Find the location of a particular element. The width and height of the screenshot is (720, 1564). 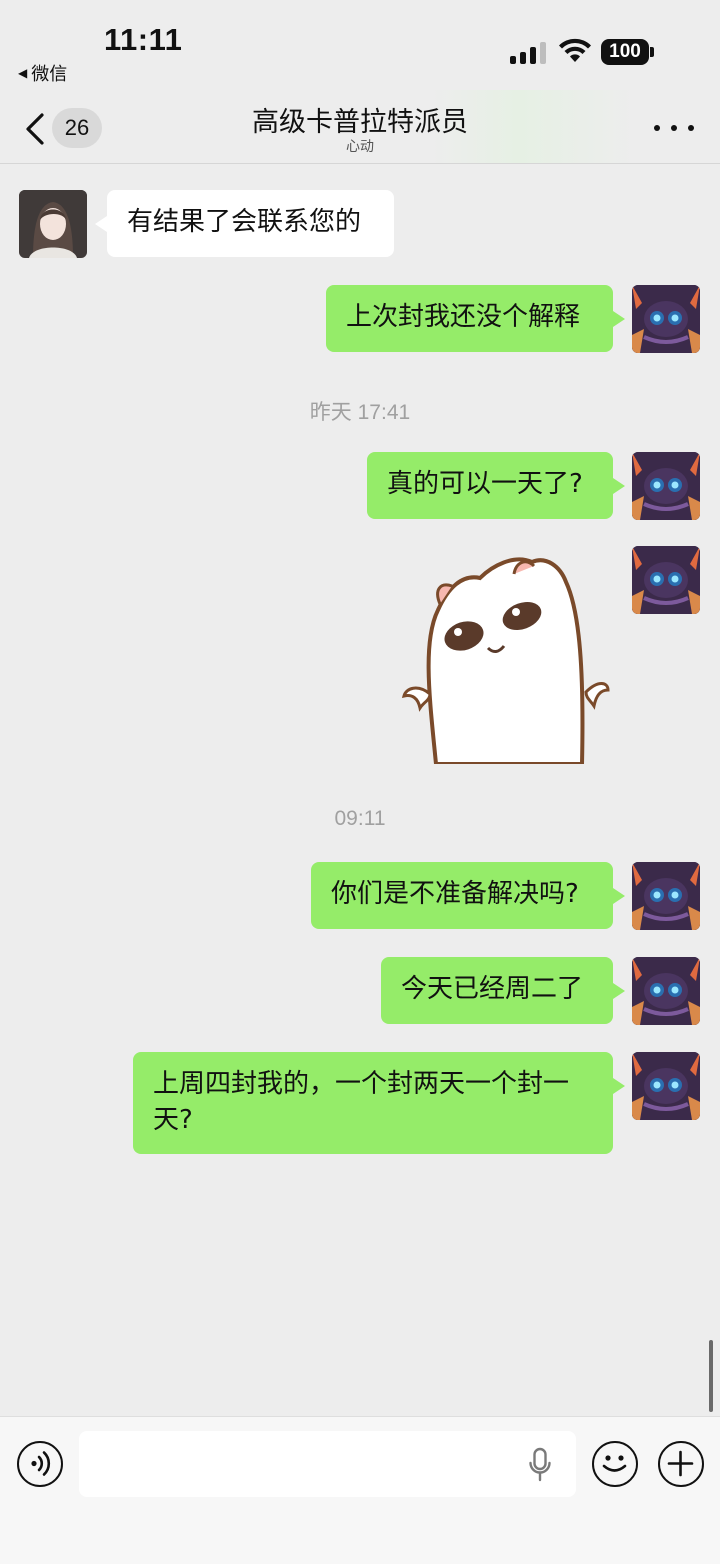

plus-icon is located at coordinates (680, 1463).